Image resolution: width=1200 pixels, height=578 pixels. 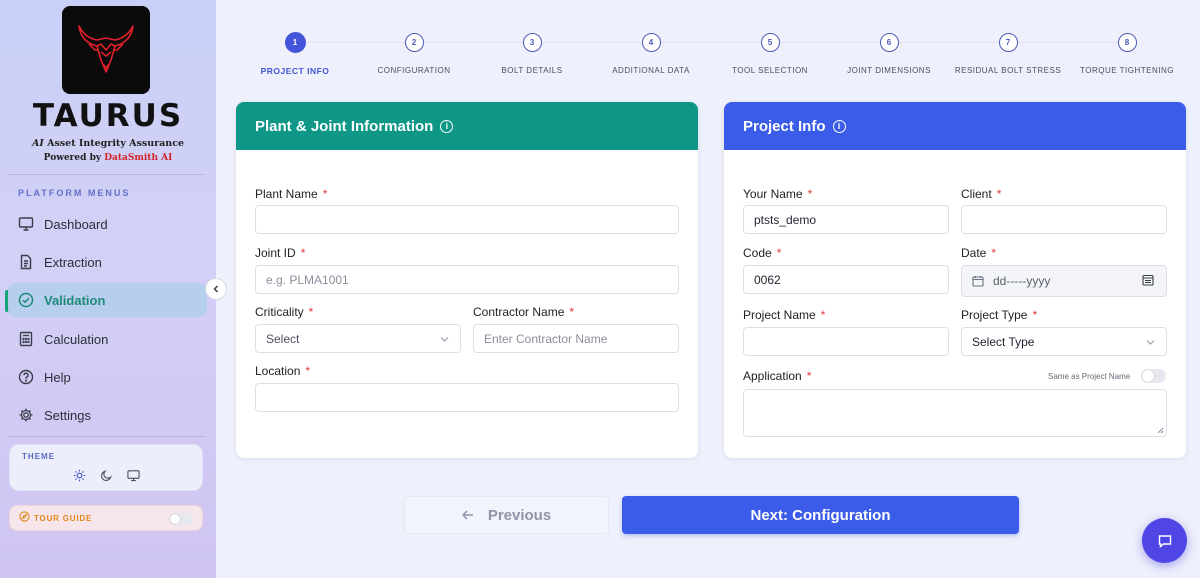 I want to click on tour-guide: TOUR GUIDE, so click(x=106, y=518).